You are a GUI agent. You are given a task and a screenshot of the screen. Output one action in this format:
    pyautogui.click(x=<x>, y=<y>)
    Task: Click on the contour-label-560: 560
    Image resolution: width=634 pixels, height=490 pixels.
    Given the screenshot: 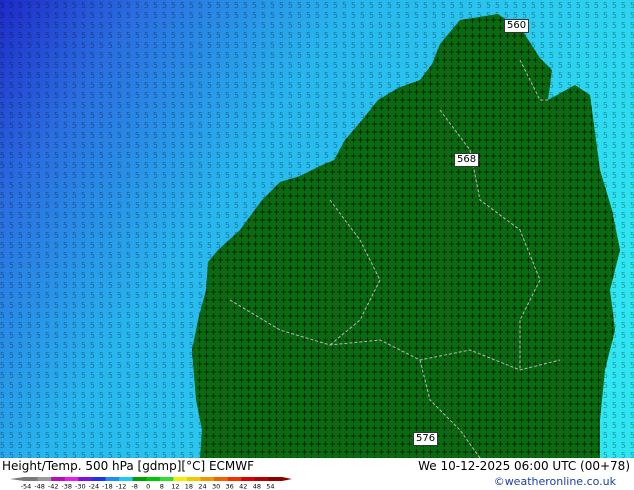 What is the action you would take?
    pyautogui.click(x=517, y=26)
    